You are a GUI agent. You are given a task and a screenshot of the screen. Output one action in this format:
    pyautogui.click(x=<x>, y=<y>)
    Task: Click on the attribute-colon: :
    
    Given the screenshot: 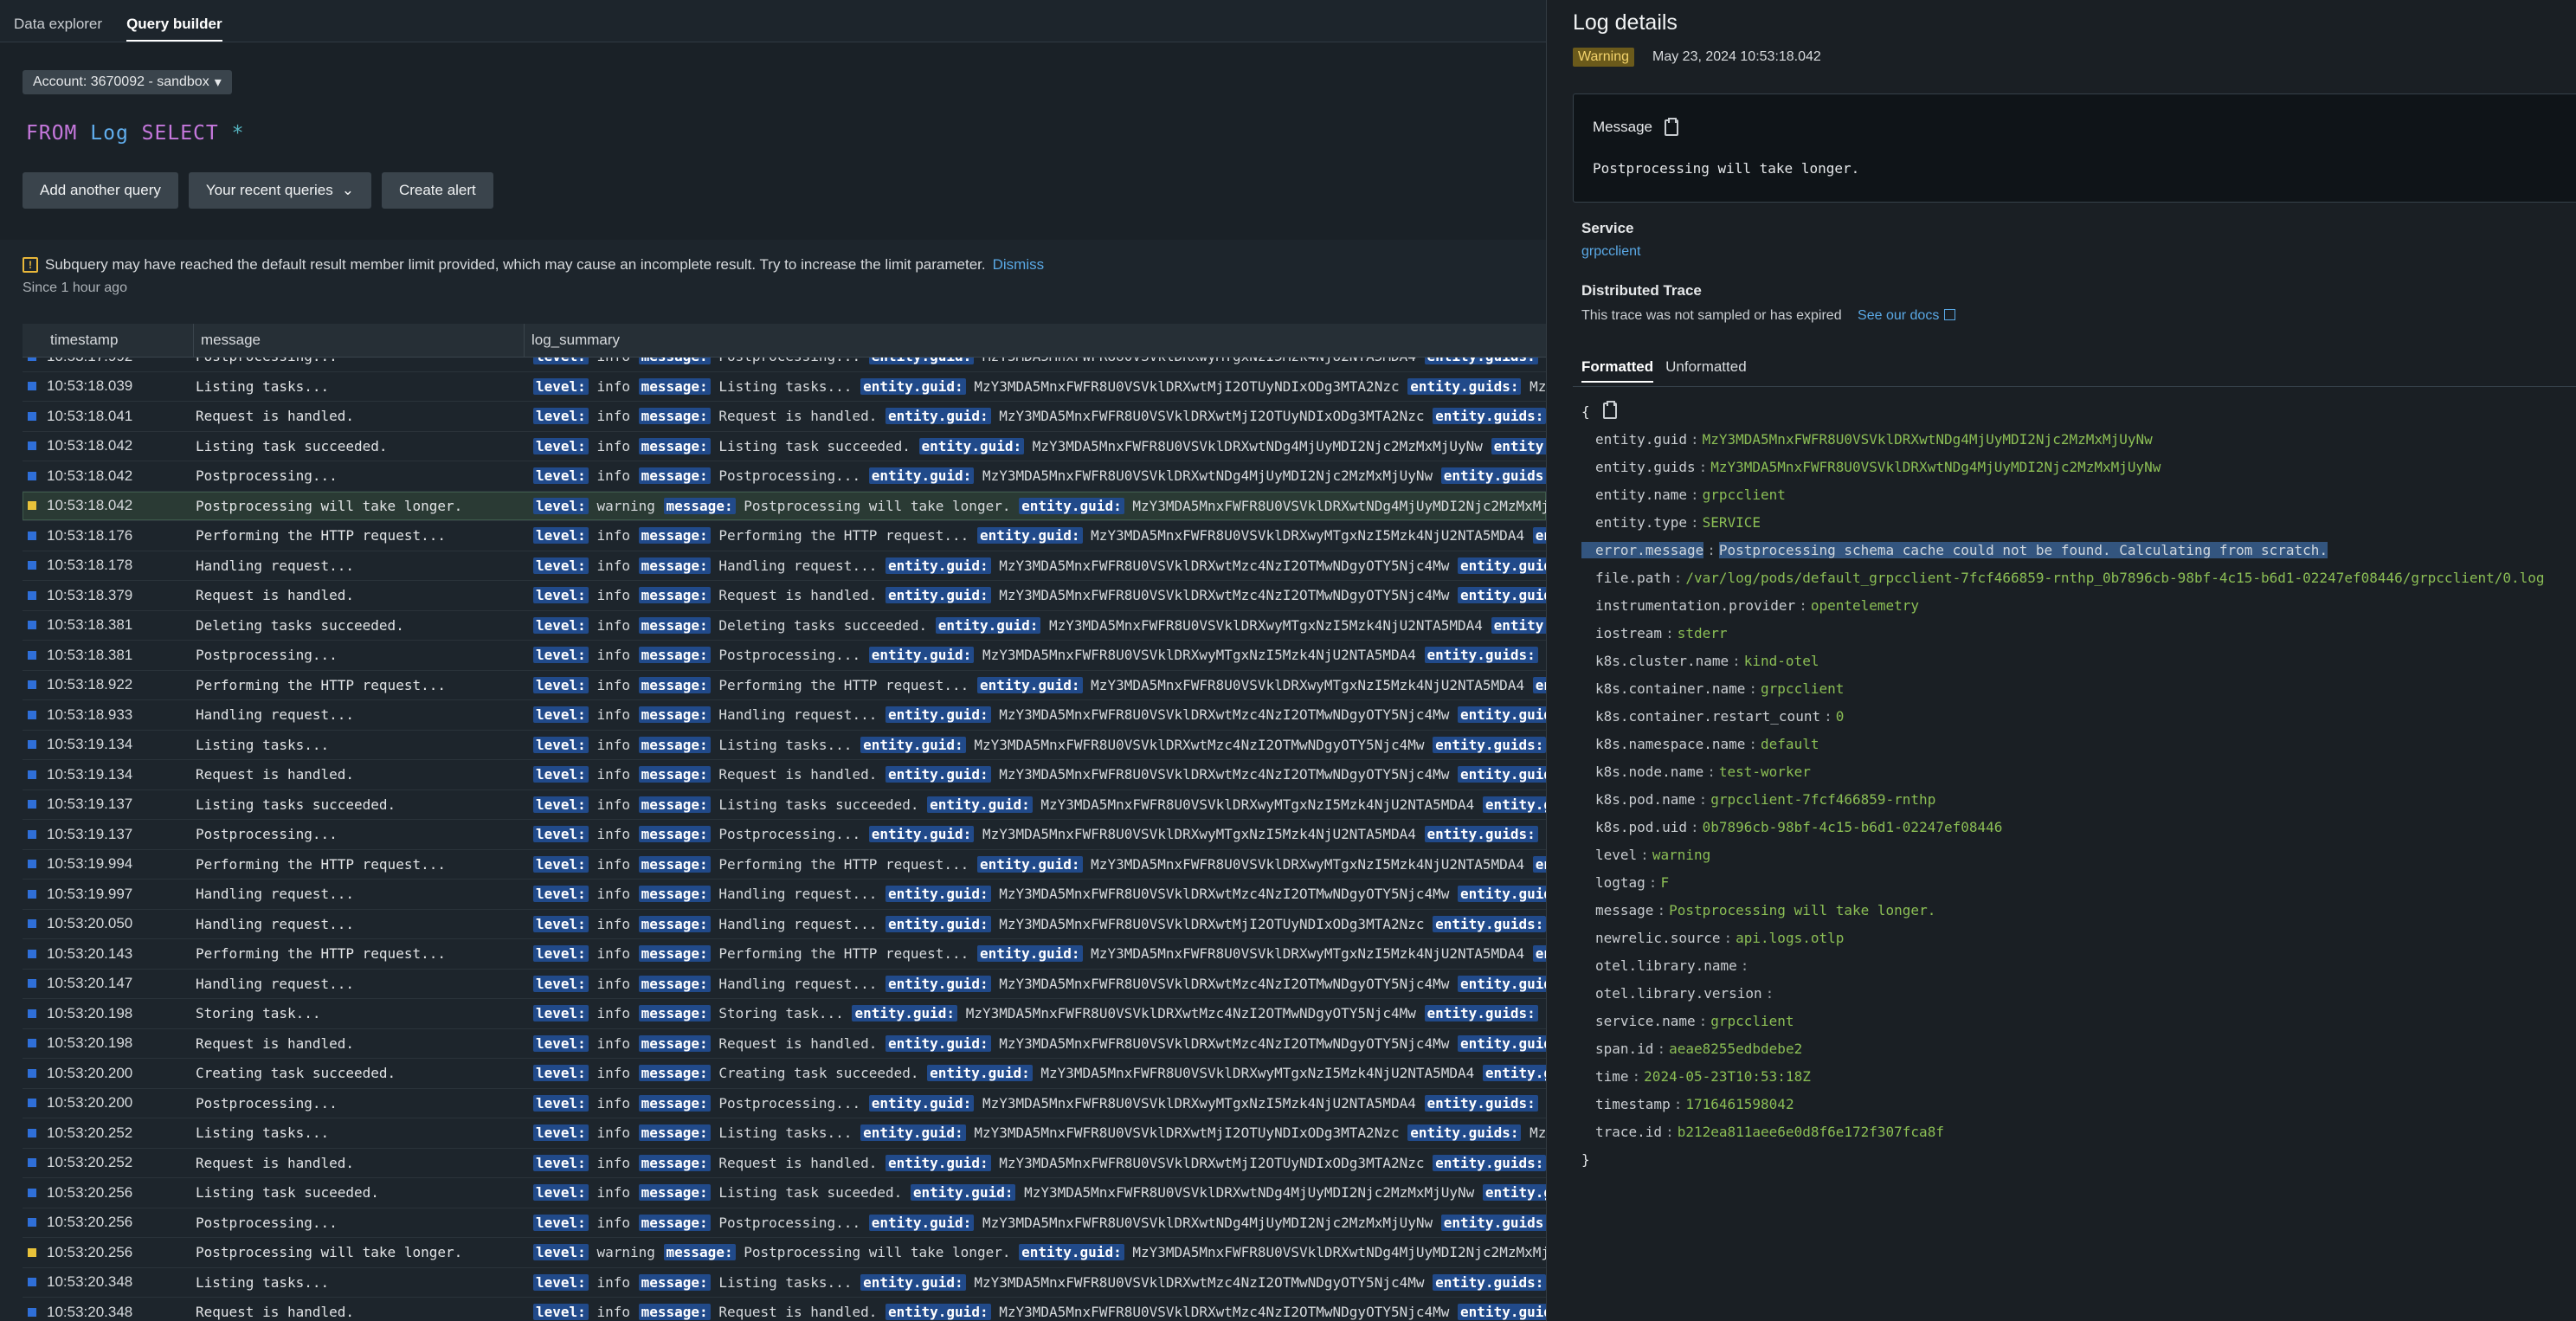 What is the action you would take?
    pyautogui.click(x=1661, y=1049)
    